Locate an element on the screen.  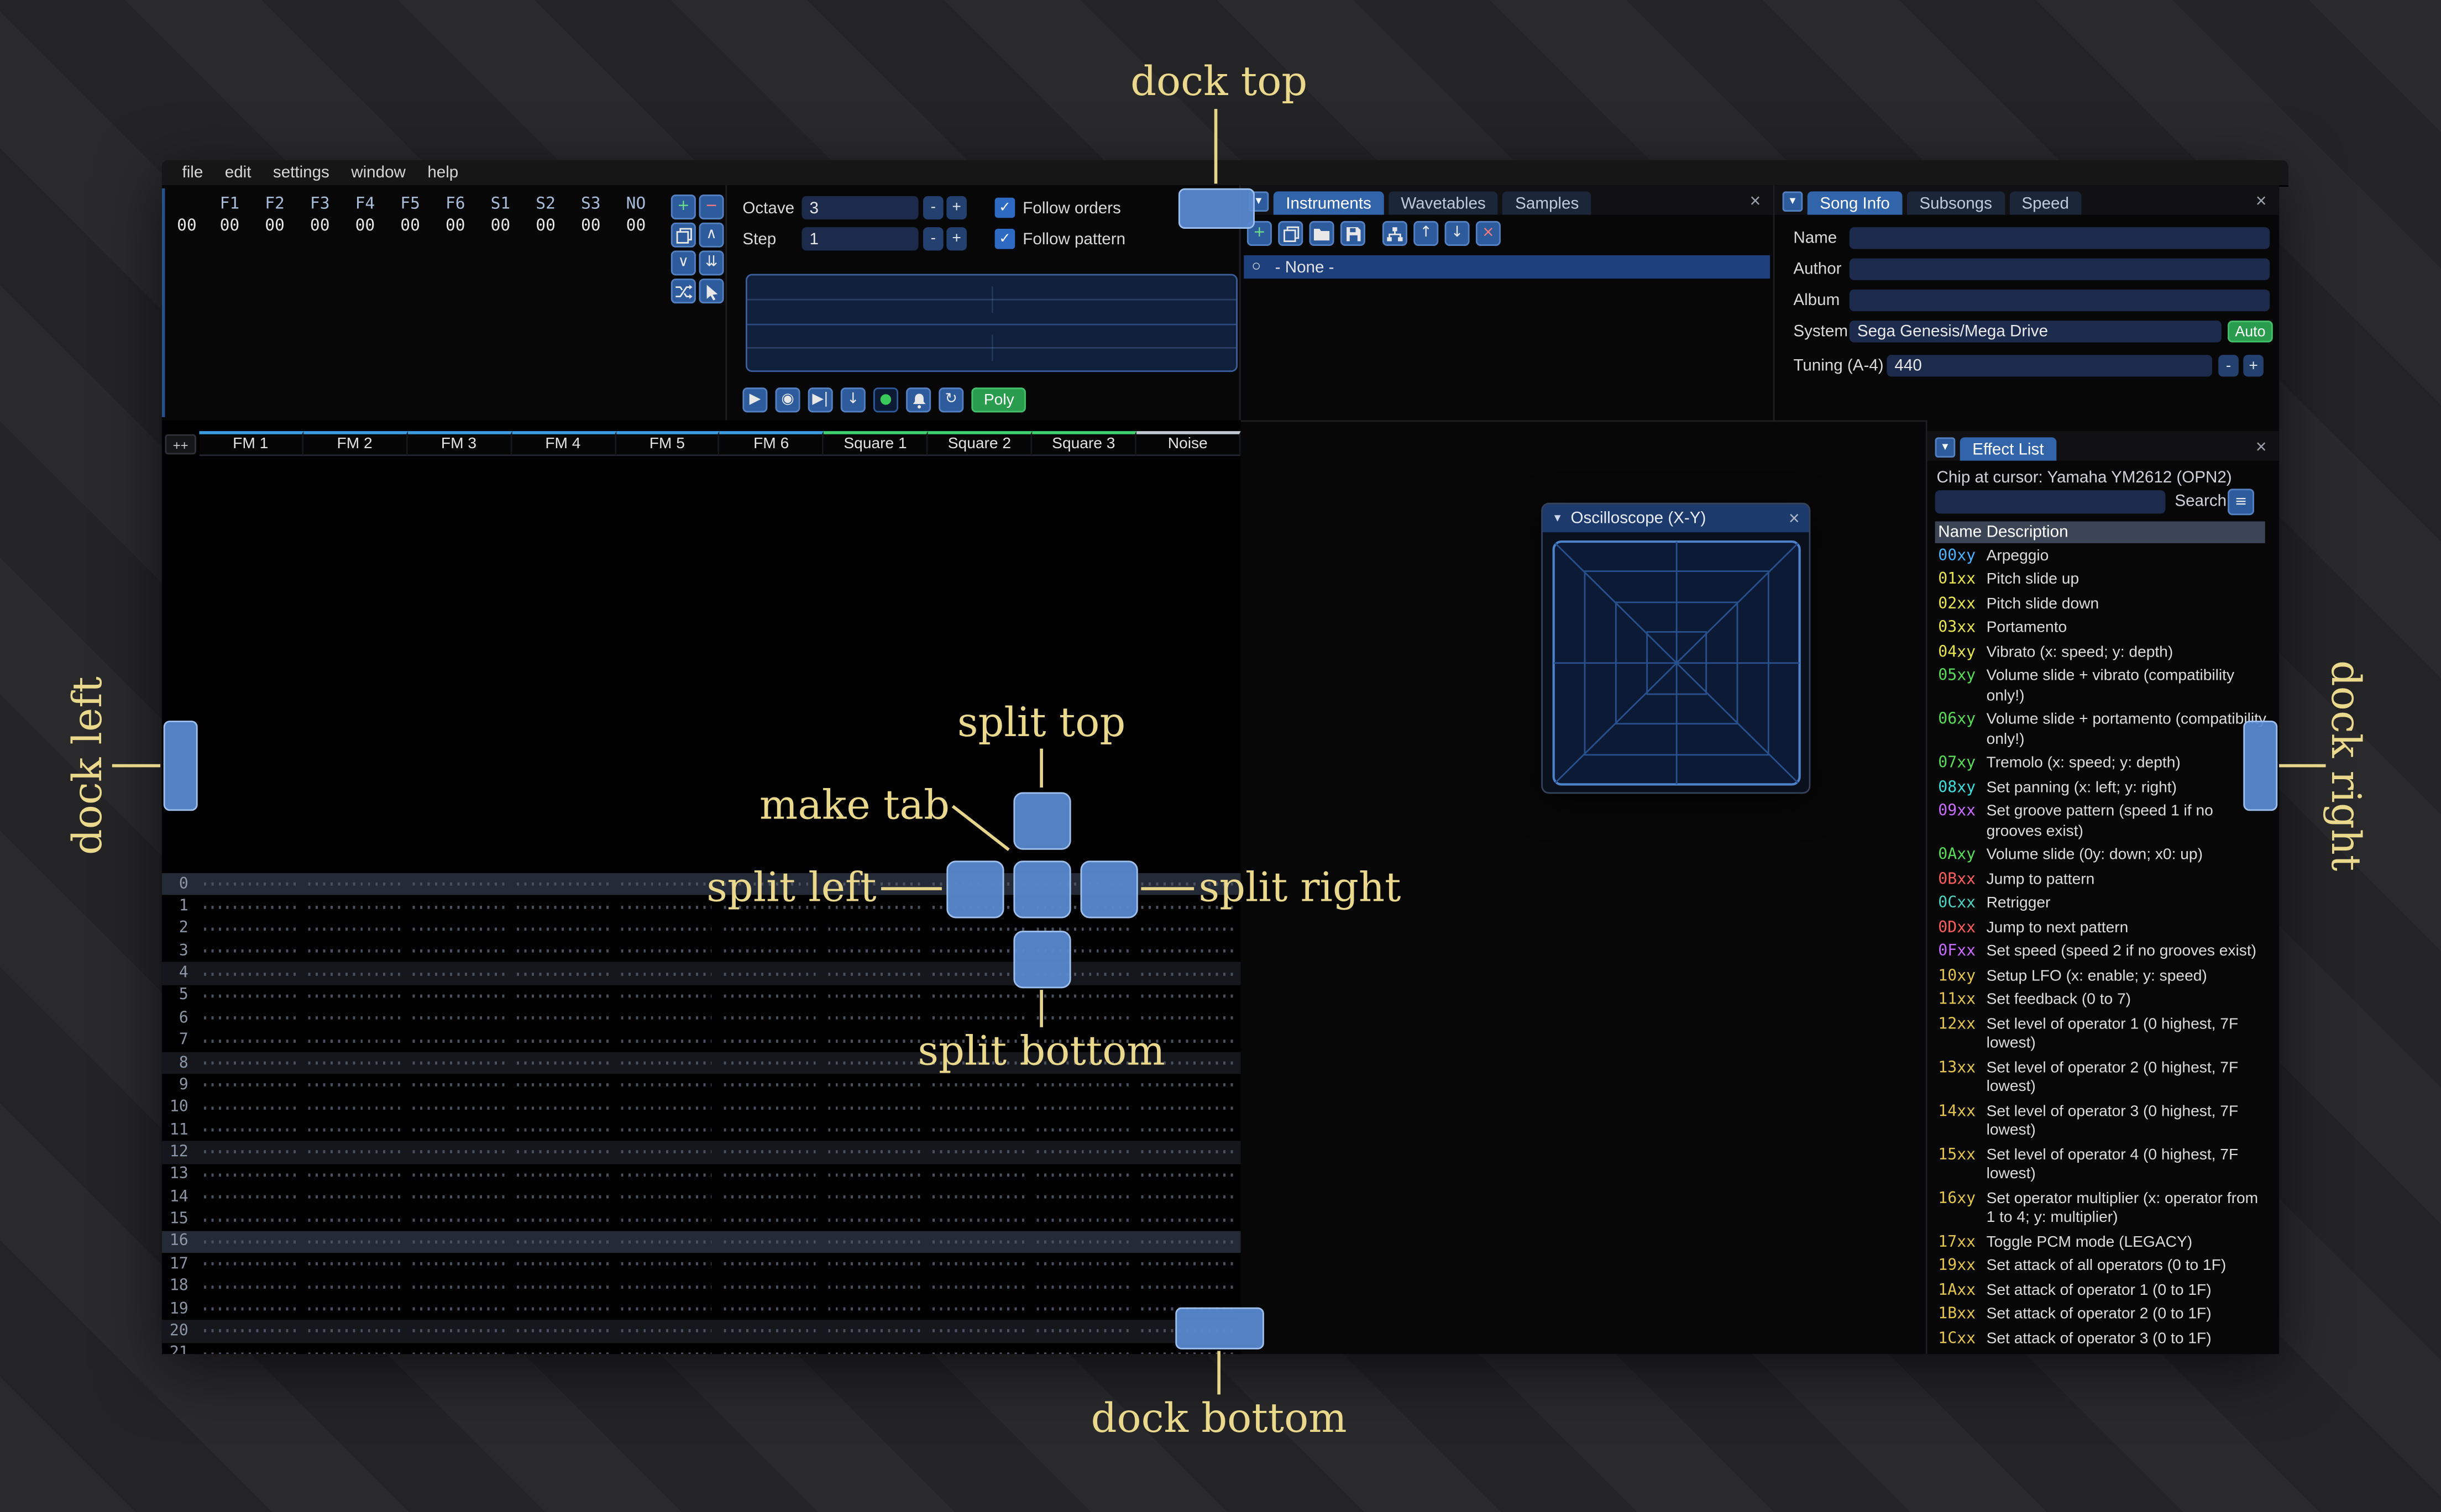
order-add-button: + is located at coordinates (683, 208).